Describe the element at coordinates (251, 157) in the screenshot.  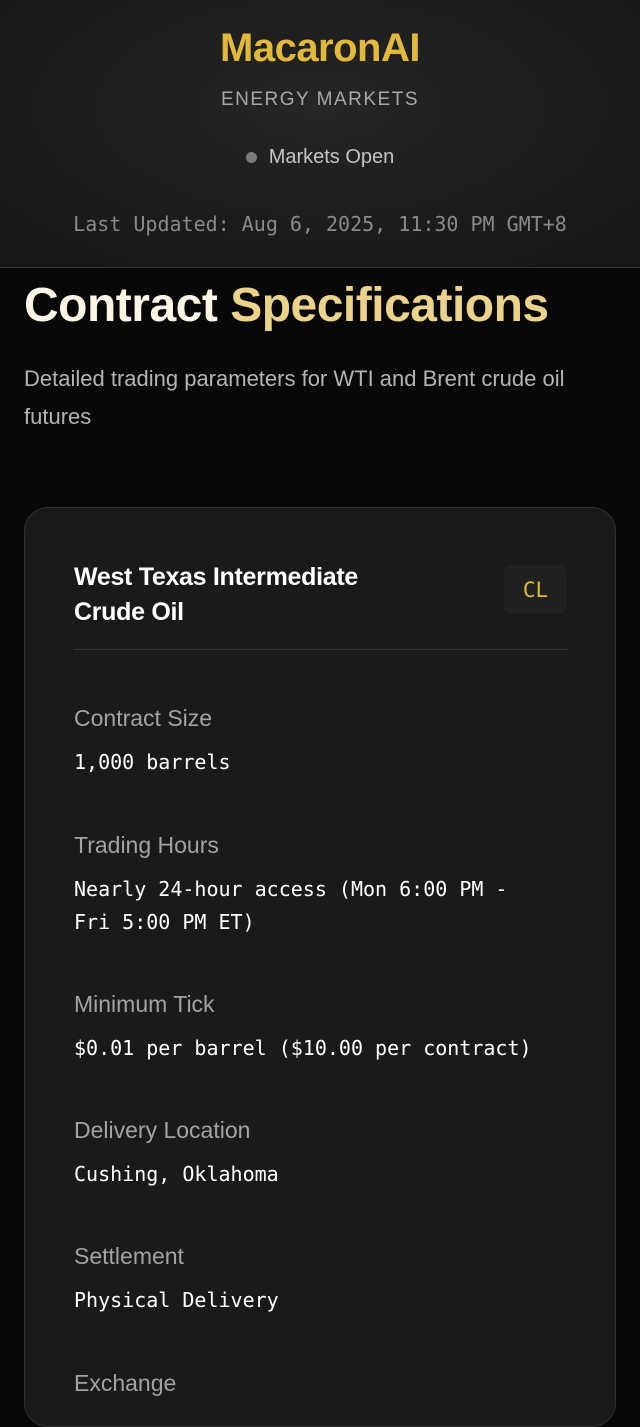
I see `status-dot-icon` at that location.